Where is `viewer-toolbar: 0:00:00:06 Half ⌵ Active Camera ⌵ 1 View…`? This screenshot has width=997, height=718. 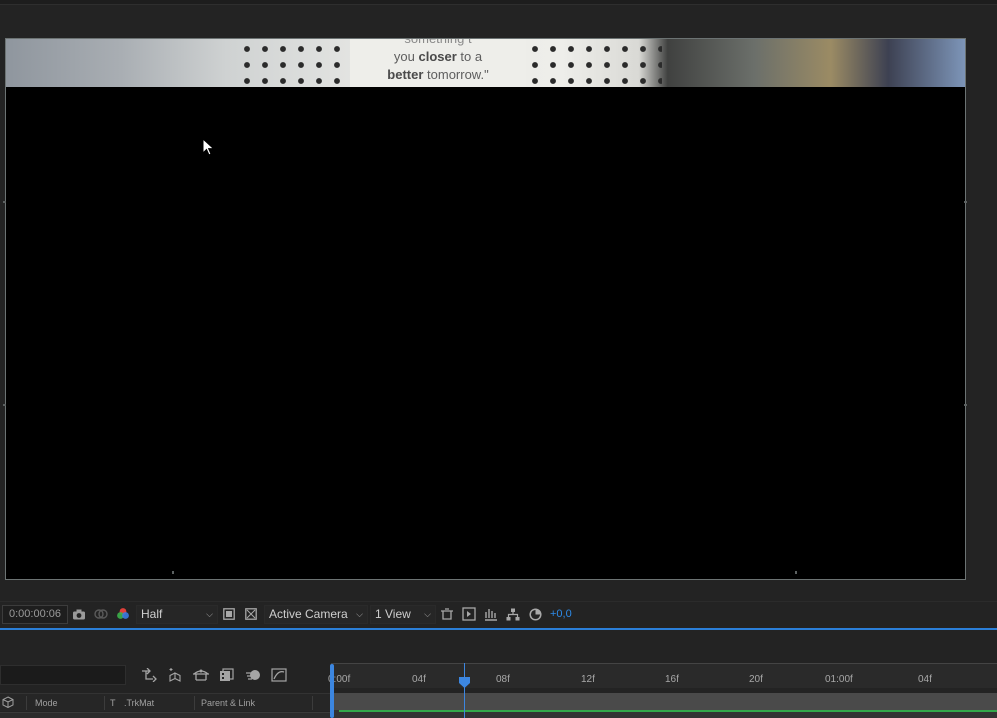
viewer-toolbar: 0:00:00:06 Half ⌵ Active Camera ⌵ 1 View… is located at coordinates (498, 613).